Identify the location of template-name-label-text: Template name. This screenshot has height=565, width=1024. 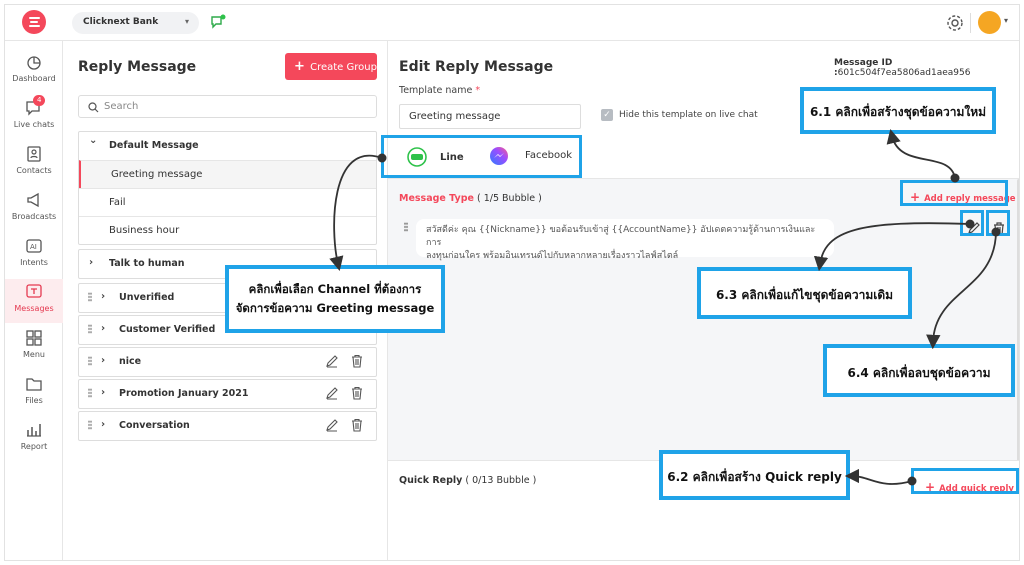
(436, 90).